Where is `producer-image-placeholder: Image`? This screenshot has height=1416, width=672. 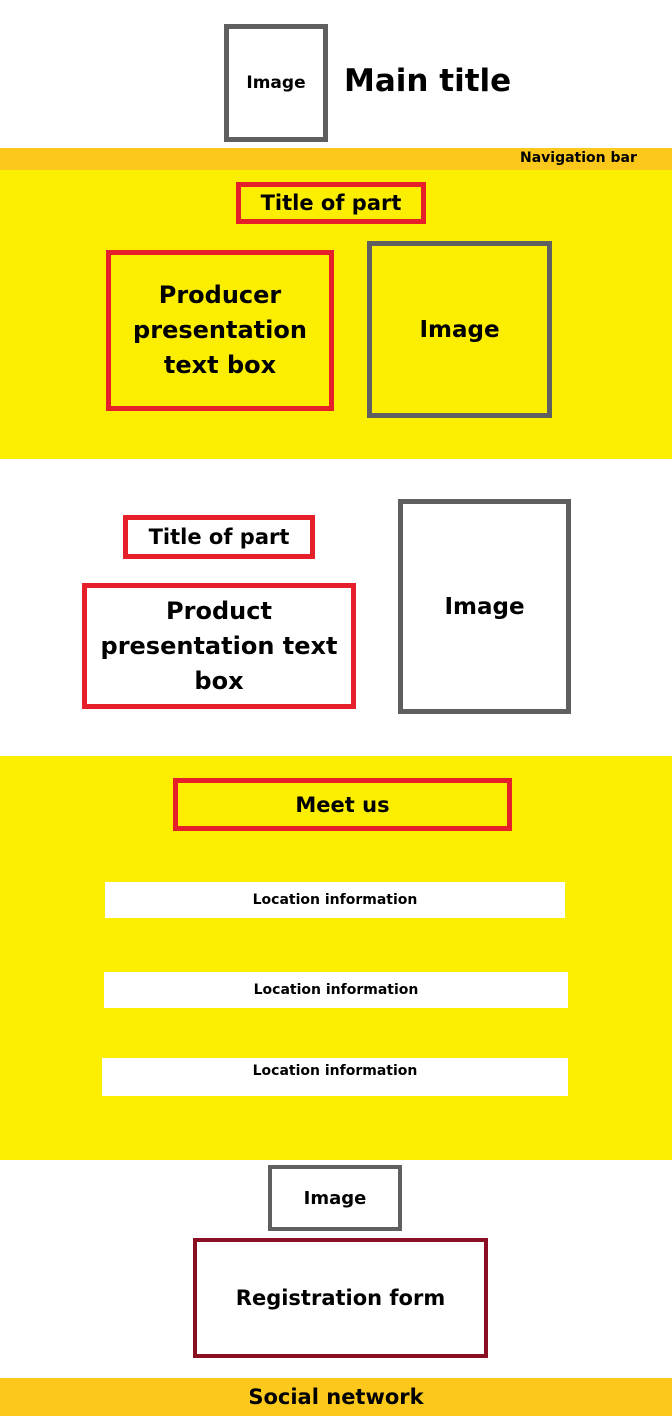
producer-image-placeholder: Image is located at coordinates (459, 329).